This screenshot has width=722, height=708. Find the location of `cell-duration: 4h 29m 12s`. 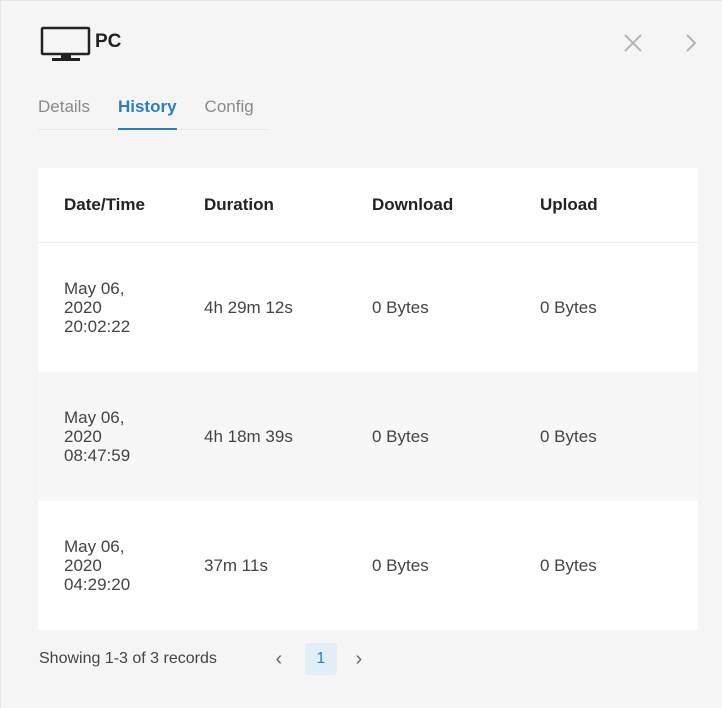

cell-duration: 4h 29m 12s is located at coordinates (248, 307).